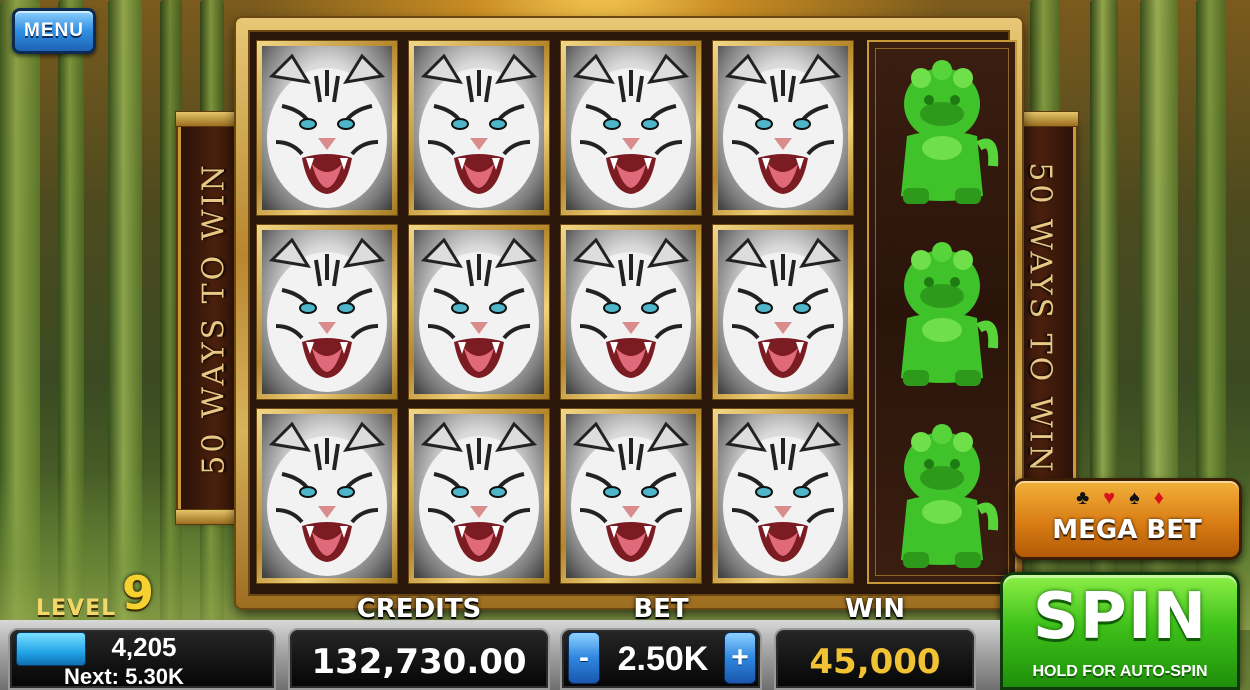 This screenshot has height=690, width=1250. I want to click on win-panel: 45,000, so click(875, 659).